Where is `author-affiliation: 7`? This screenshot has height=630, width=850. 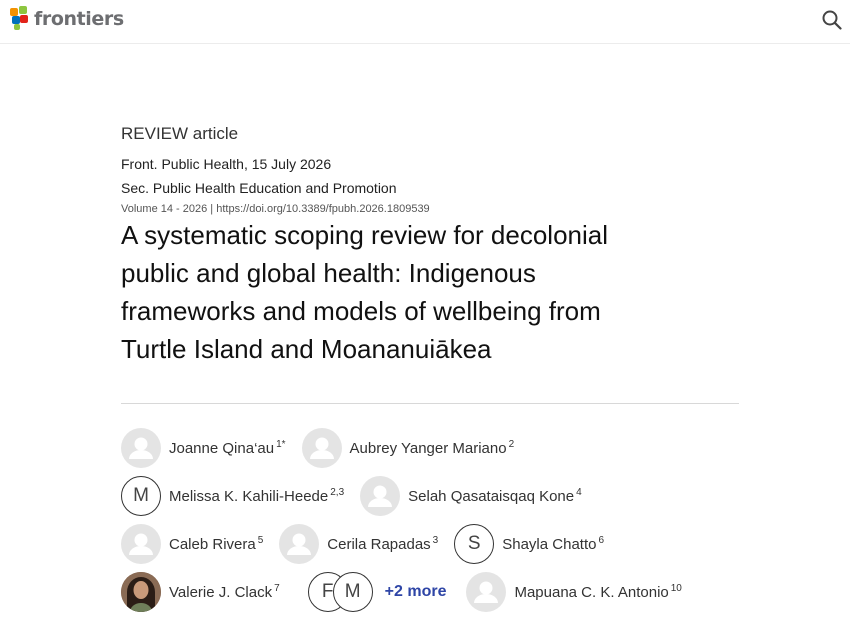 author-affiliation: 7 is located at coordinates (277, 588).